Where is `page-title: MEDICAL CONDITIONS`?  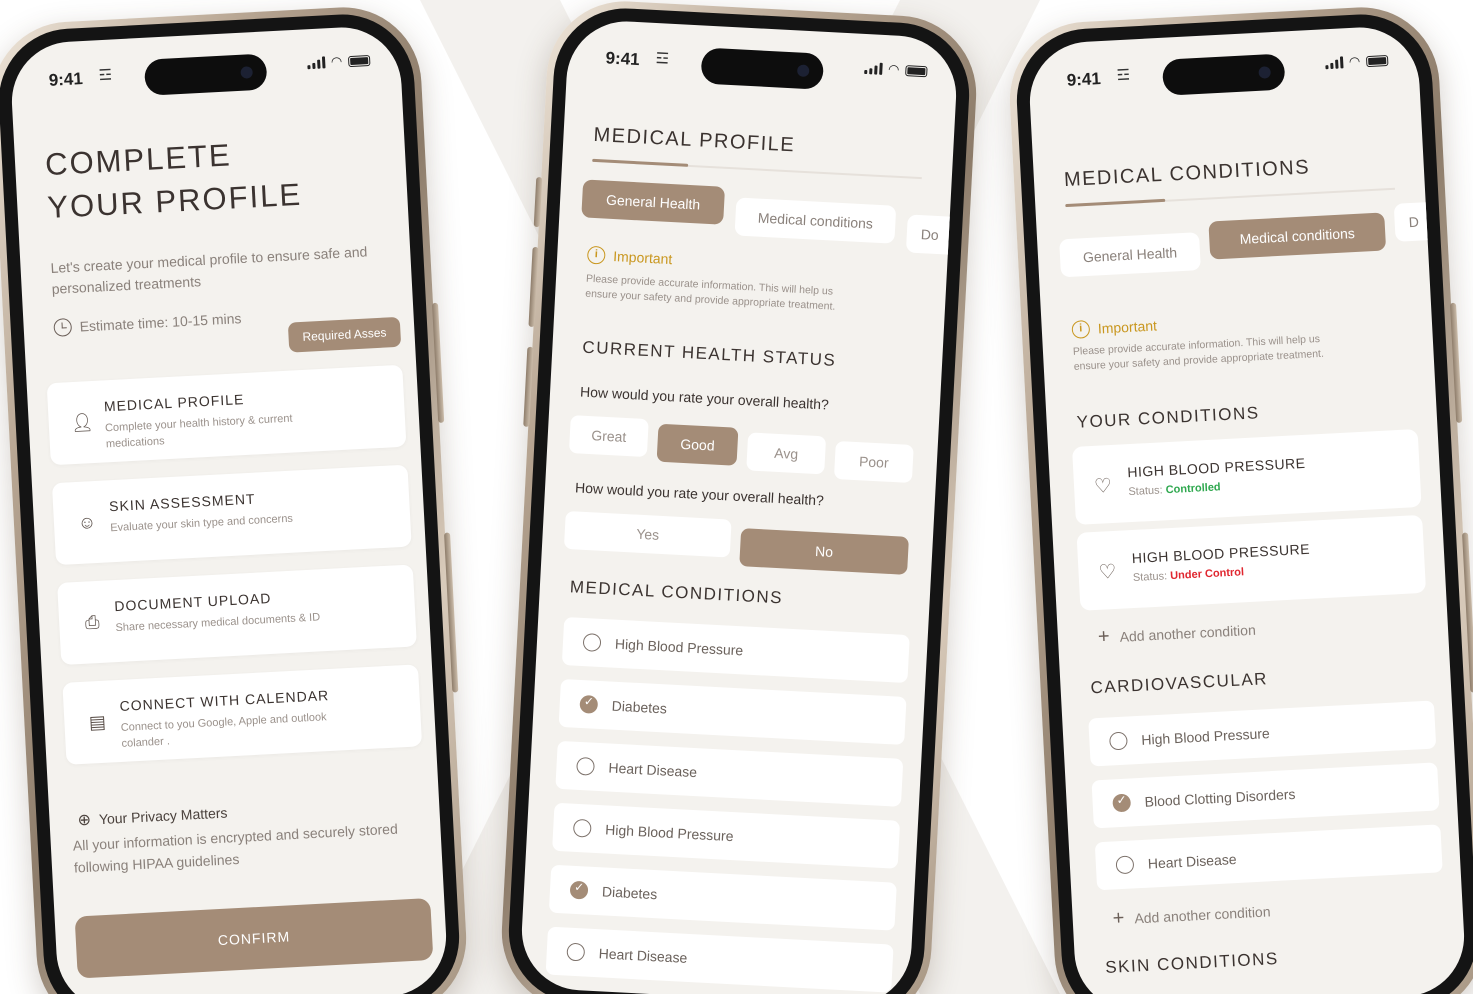 page-title: MEDICAL CONDITIONS is located at coordinates (1187, 174).